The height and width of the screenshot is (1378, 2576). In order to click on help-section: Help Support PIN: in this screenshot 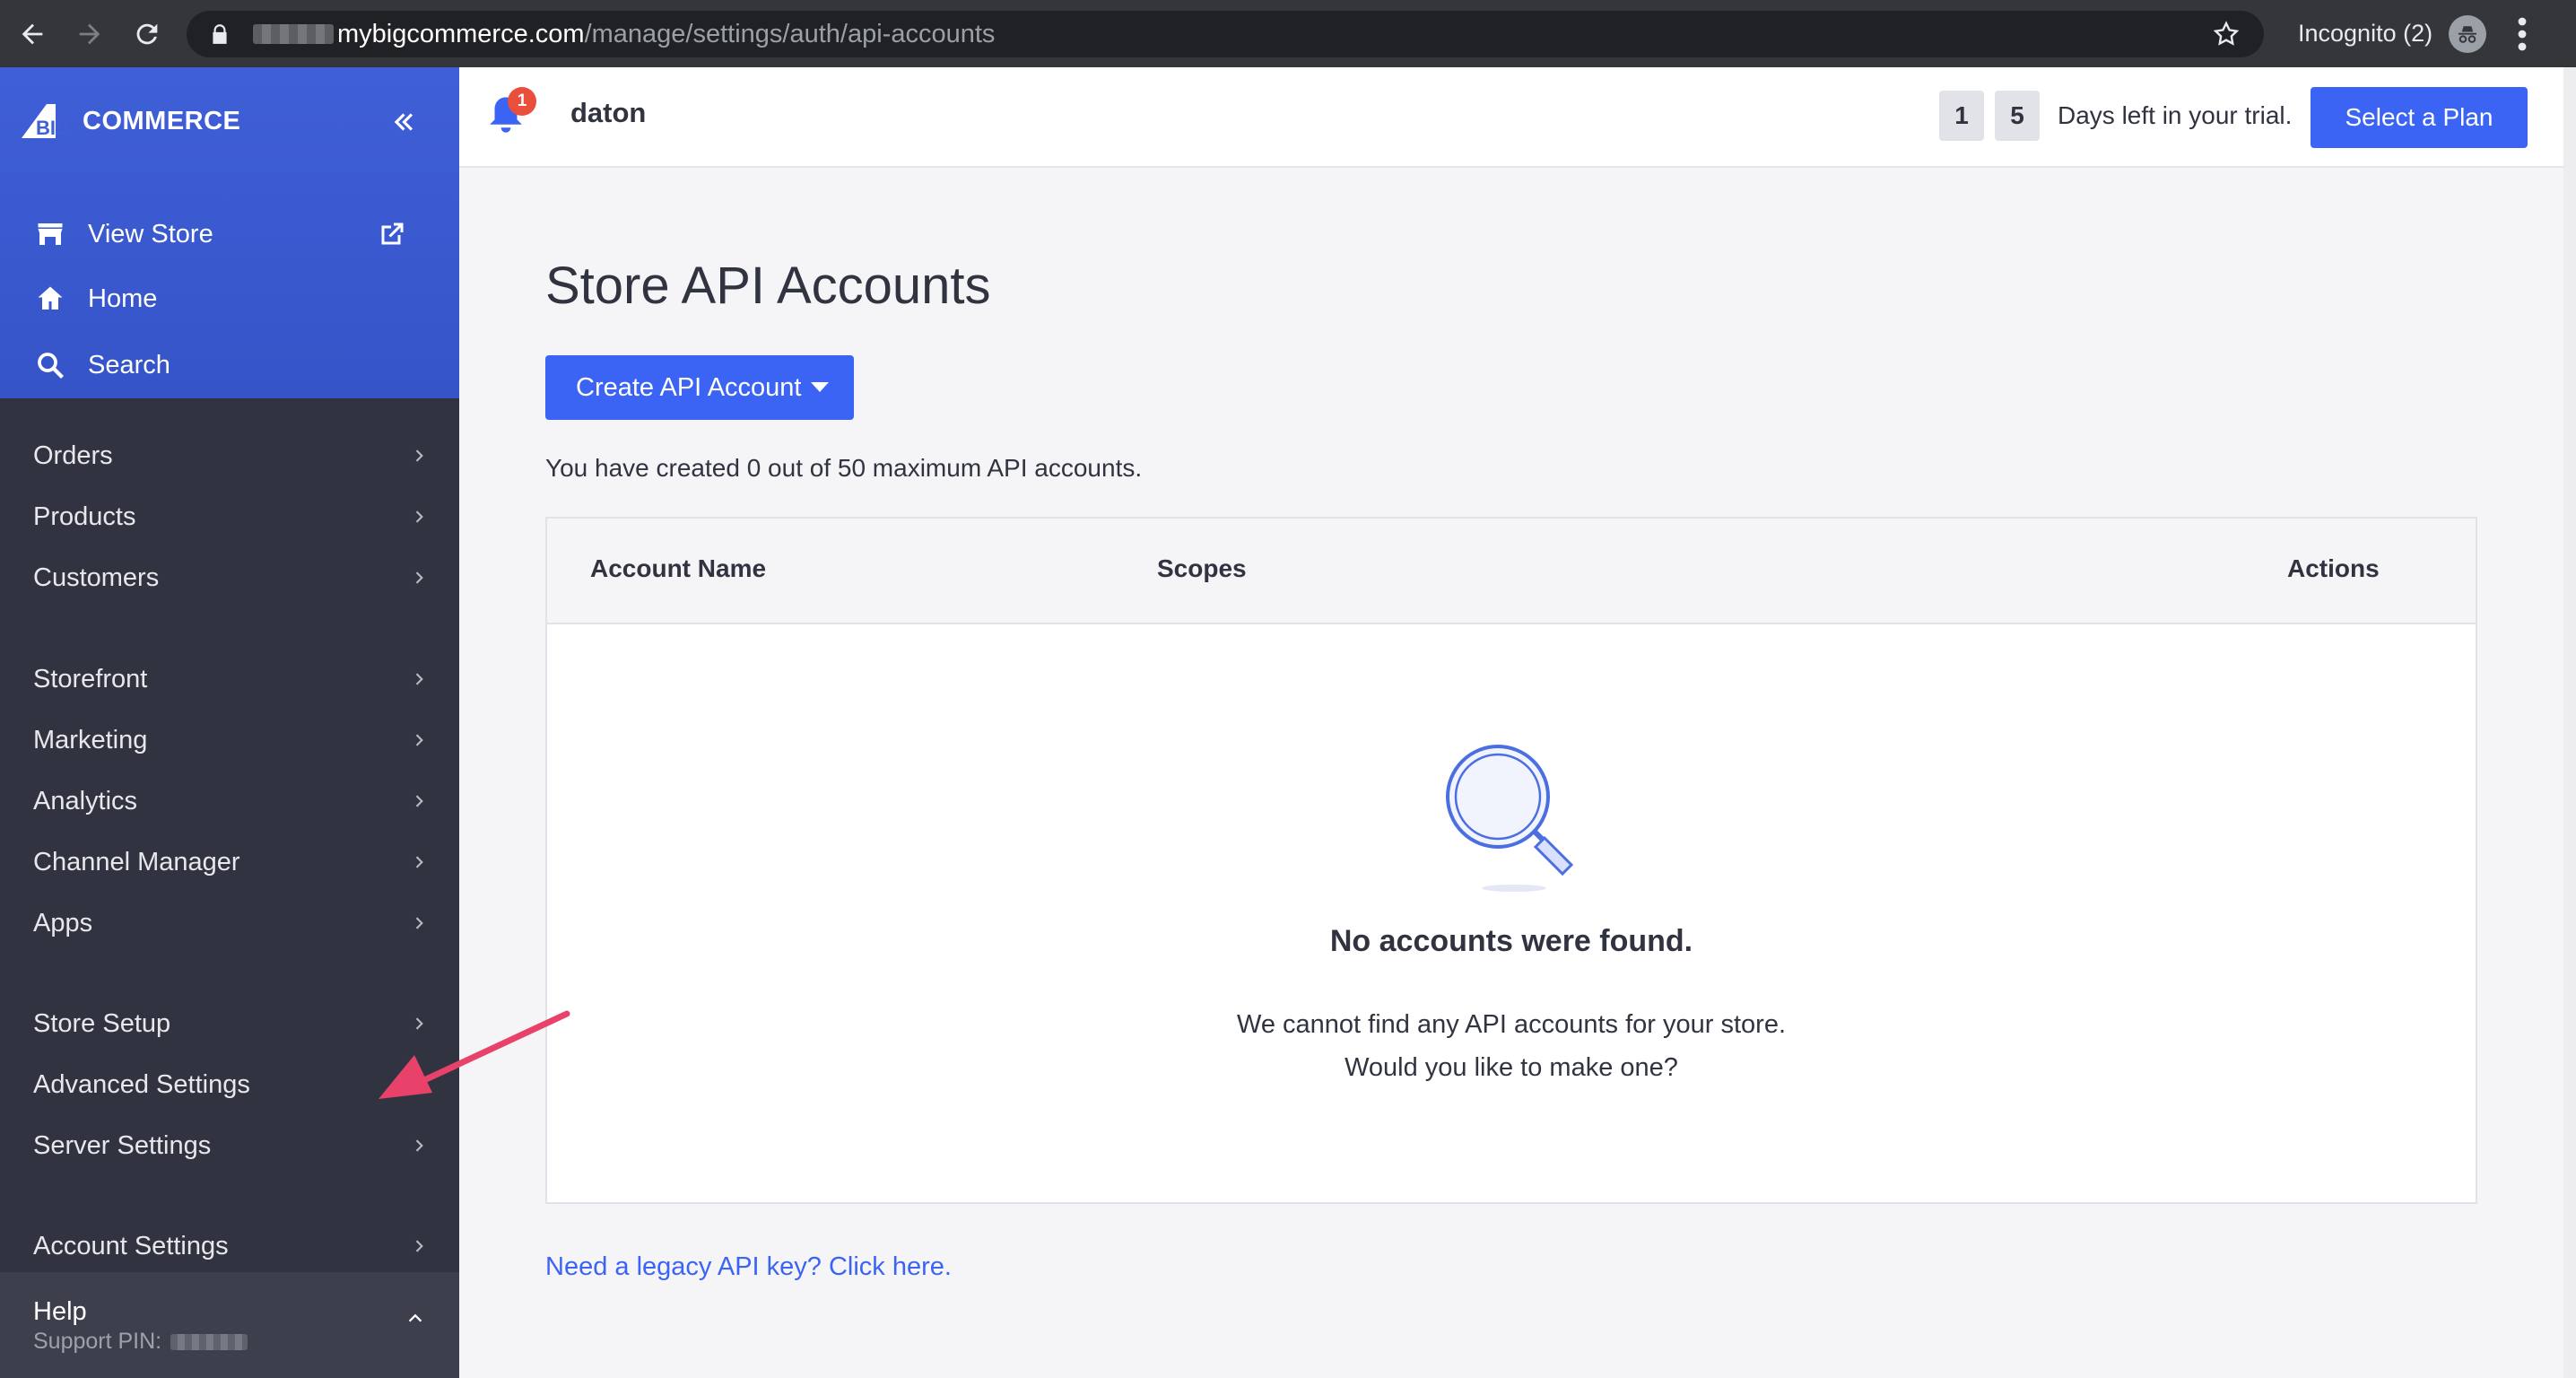, I will do `click(229, 1325)`.